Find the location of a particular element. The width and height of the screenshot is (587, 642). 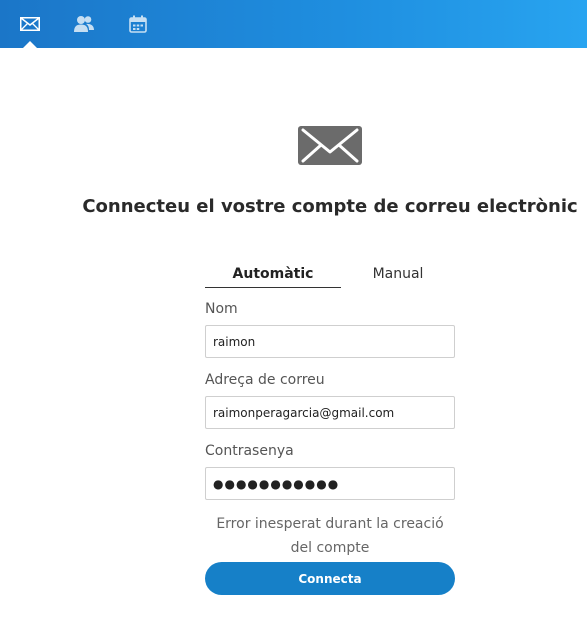

connect-button: Connecta is located at coordinates (330, 578).